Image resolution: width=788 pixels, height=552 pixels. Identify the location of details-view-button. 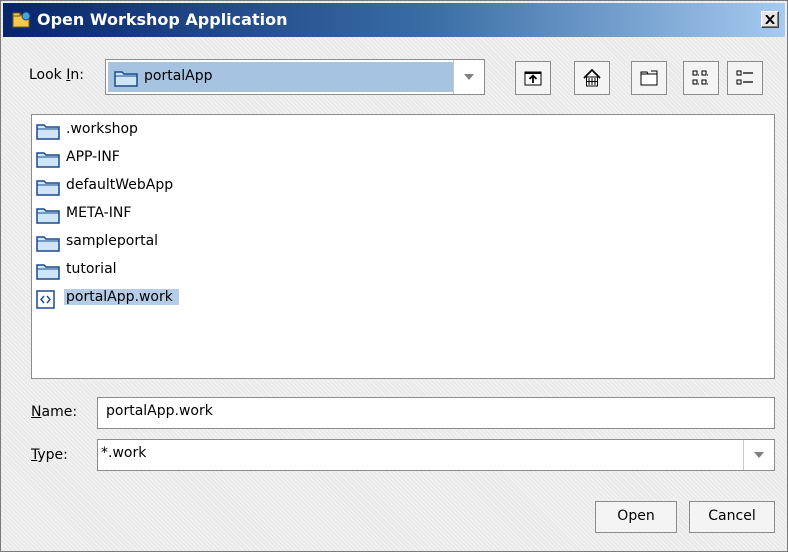
(745, 78).